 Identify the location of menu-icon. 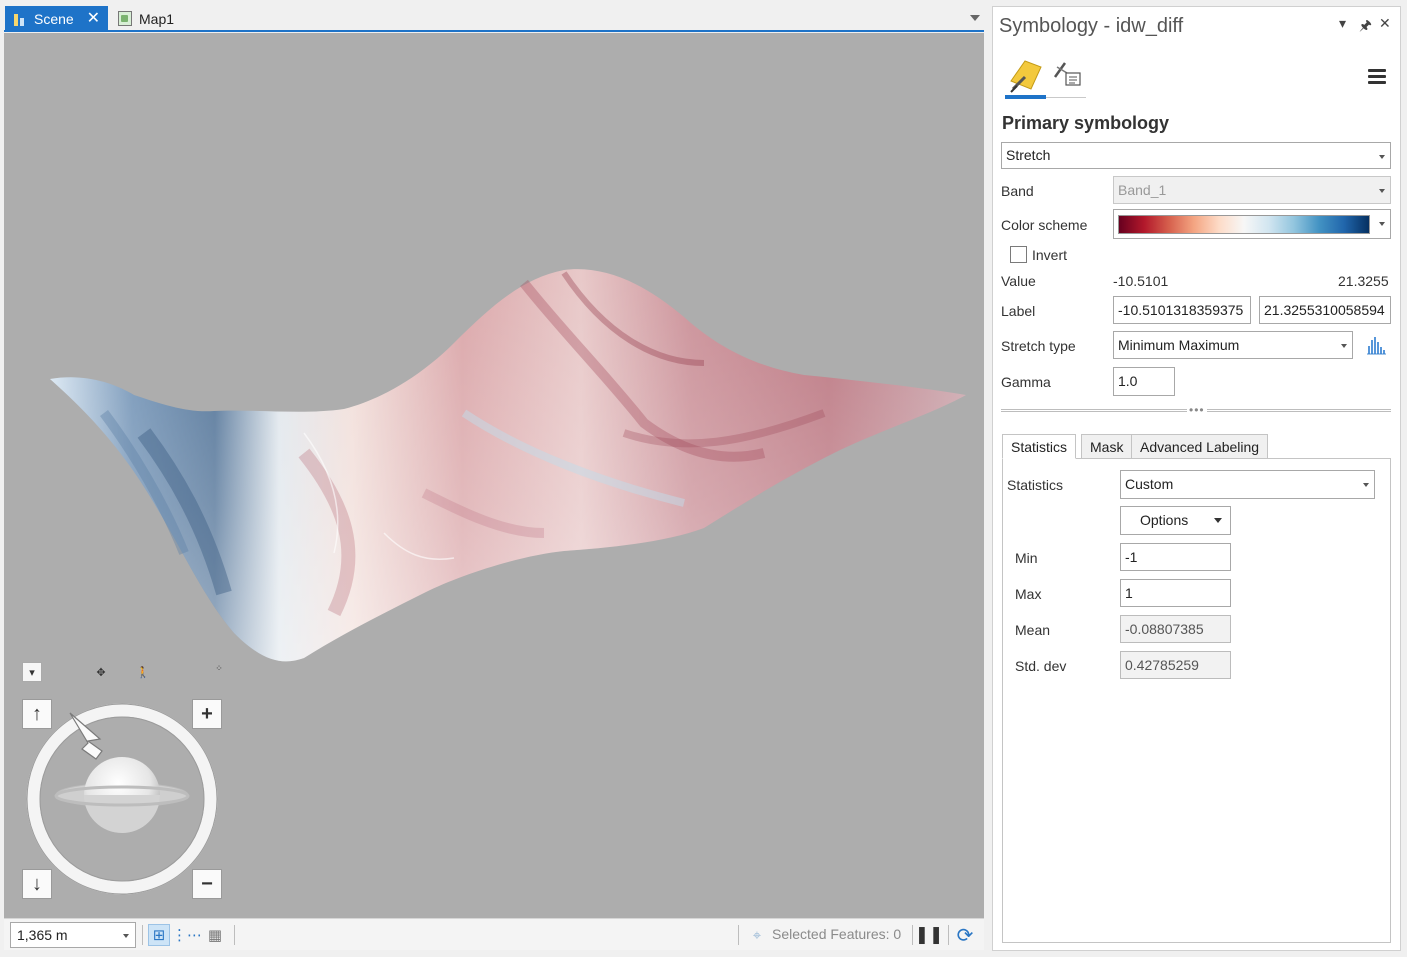
(1377, 78).